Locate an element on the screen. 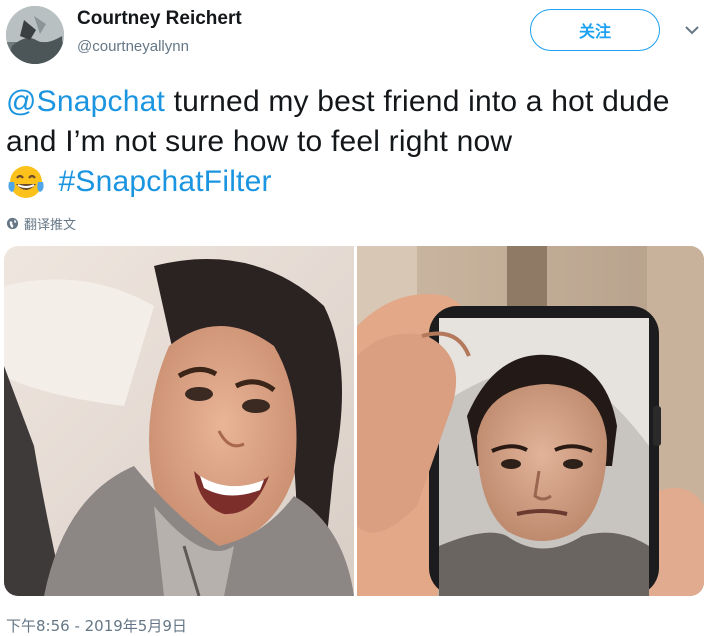 This screenshot has width=705, height=636. tweet-timestamp: 下午8:56 - 2019年5月9日 is located at coordinates (96, 625).